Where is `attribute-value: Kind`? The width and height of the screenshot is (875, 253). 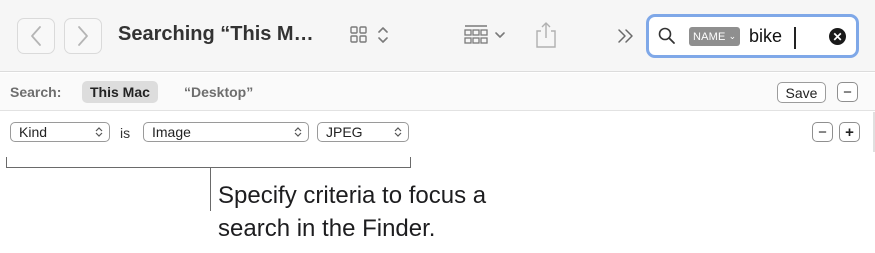 attribute-value: Kind is located at coordinates (33, 132).